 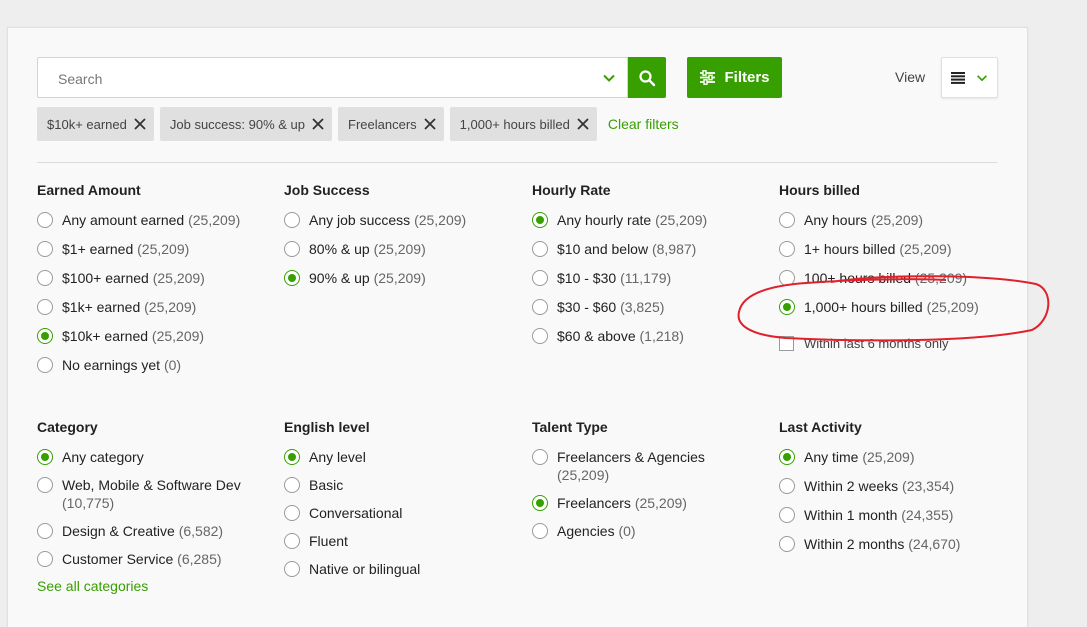 I want to click on category-option: Customer Service (6,285), so click(x=157, y=559).